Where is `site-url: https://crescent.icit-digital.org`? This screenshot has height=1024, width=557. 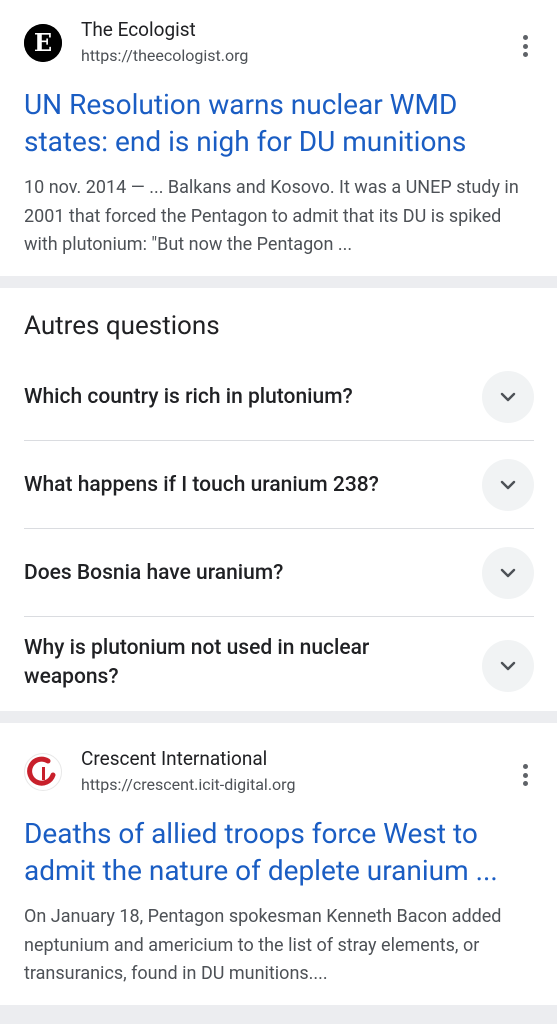
site-url: https://crescent.icit-digital.org is located at coordinates (188, 784).